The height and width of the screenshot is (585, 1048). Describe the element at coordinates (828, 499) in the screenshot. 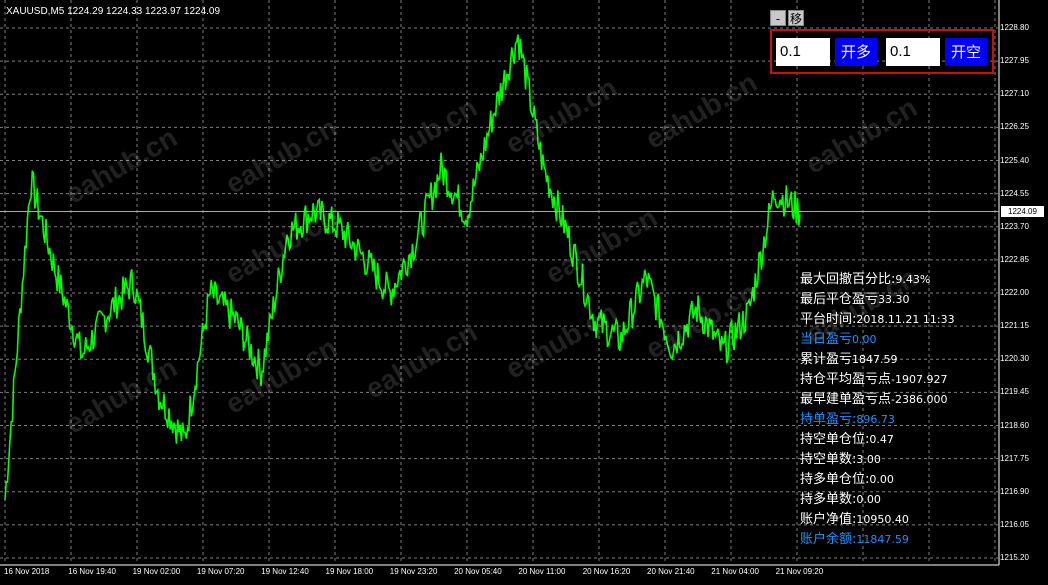

I see `stat-label: 持多单数:` at that location.